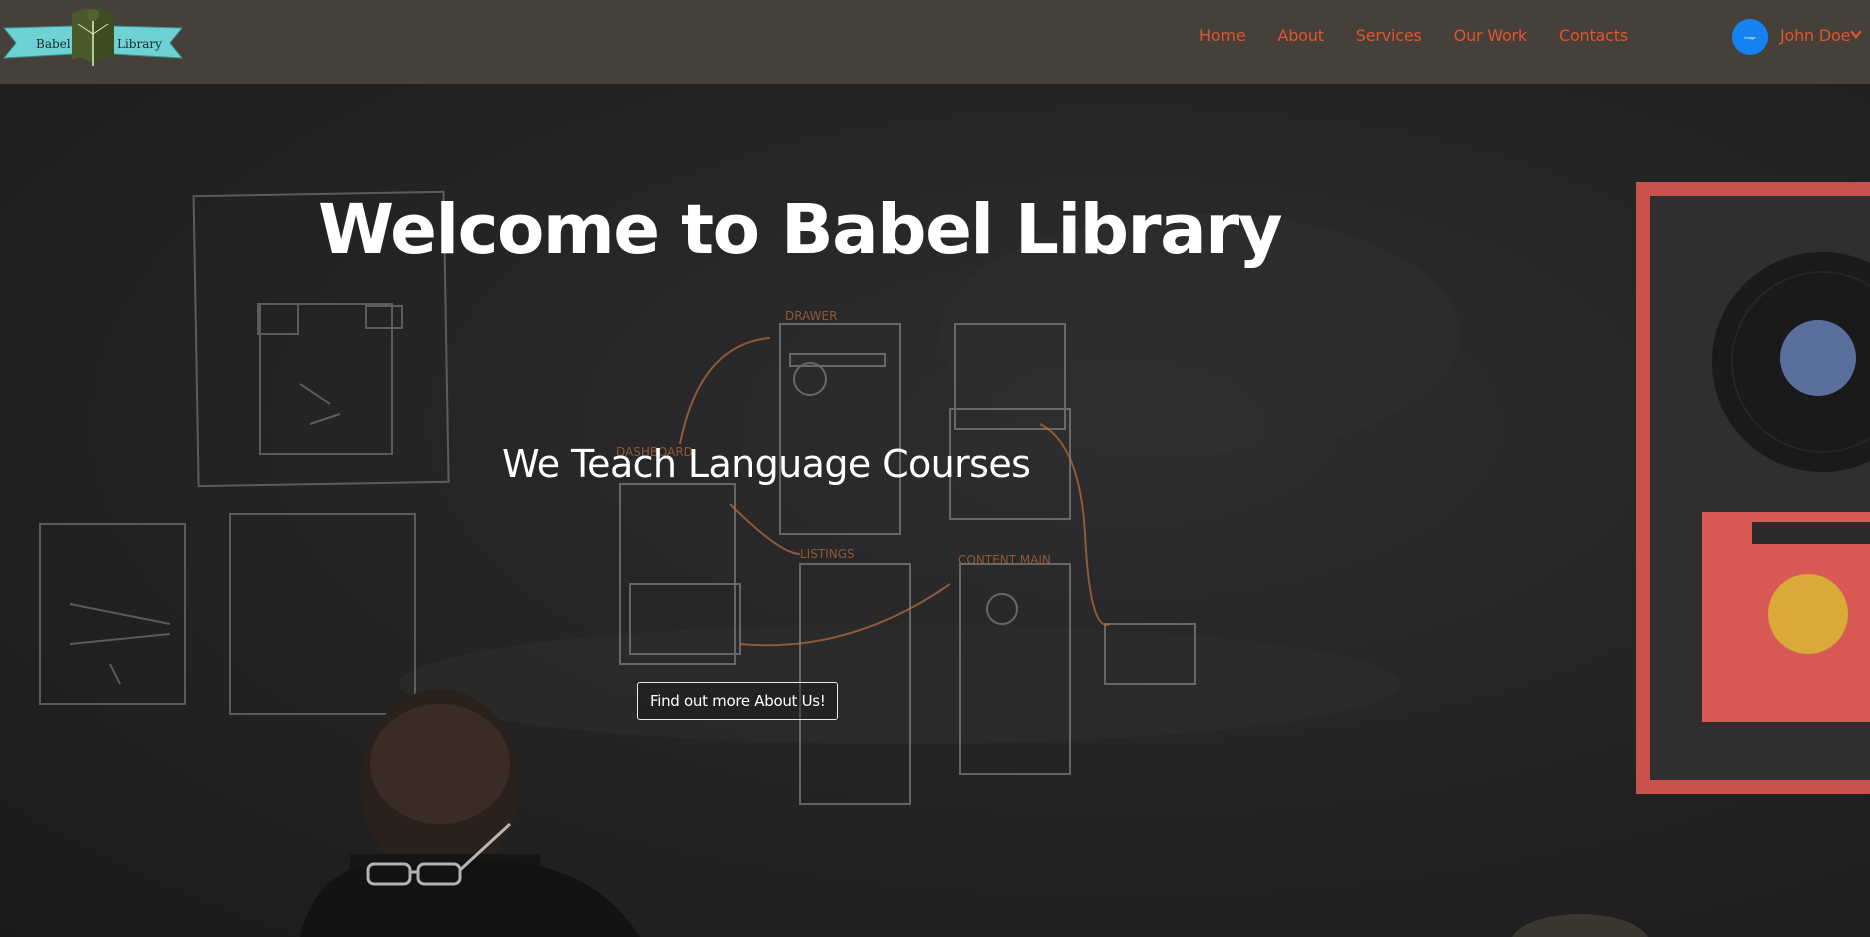  What do you see at coordinates (738, 701) in the screenshot?
I see `find-out-more-button: Find out more About Us!` at bounding box center [738, 701].